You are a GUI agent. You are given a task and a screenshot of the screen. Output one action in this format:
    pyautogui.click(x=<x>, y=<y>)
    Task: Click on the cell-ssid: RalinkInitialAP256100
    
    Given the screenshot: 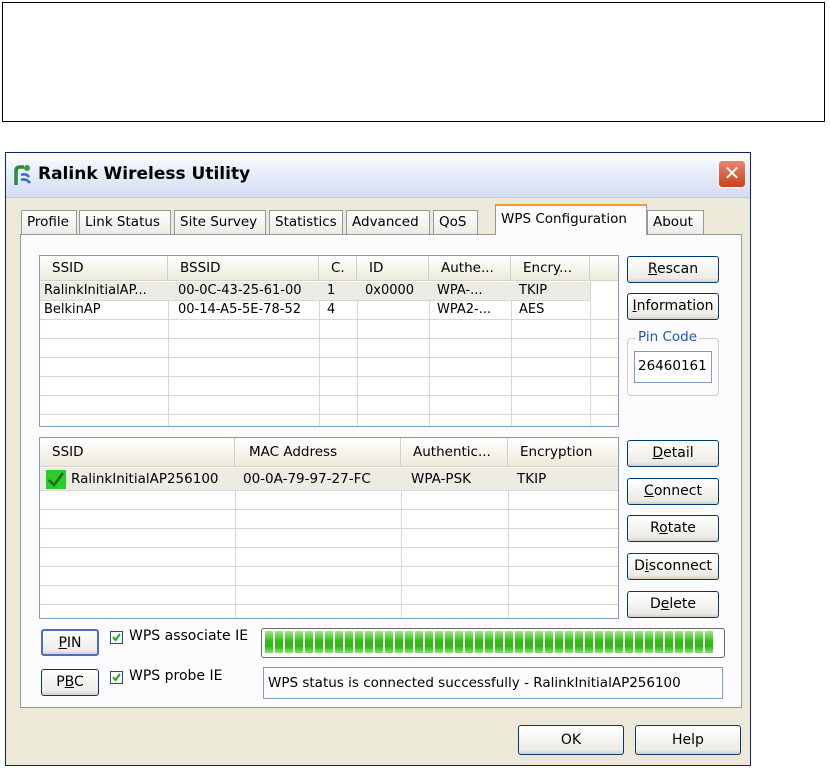 What is the action you would take?
    pyautogui.click(x=145, y=479)
    